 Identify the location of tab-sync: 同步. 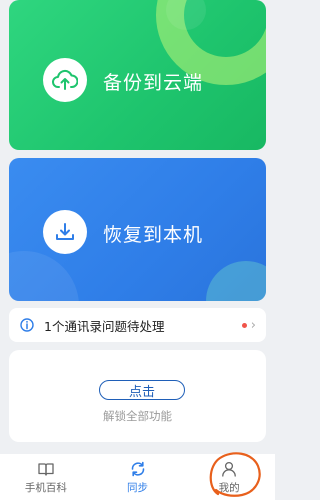
(138, 477).